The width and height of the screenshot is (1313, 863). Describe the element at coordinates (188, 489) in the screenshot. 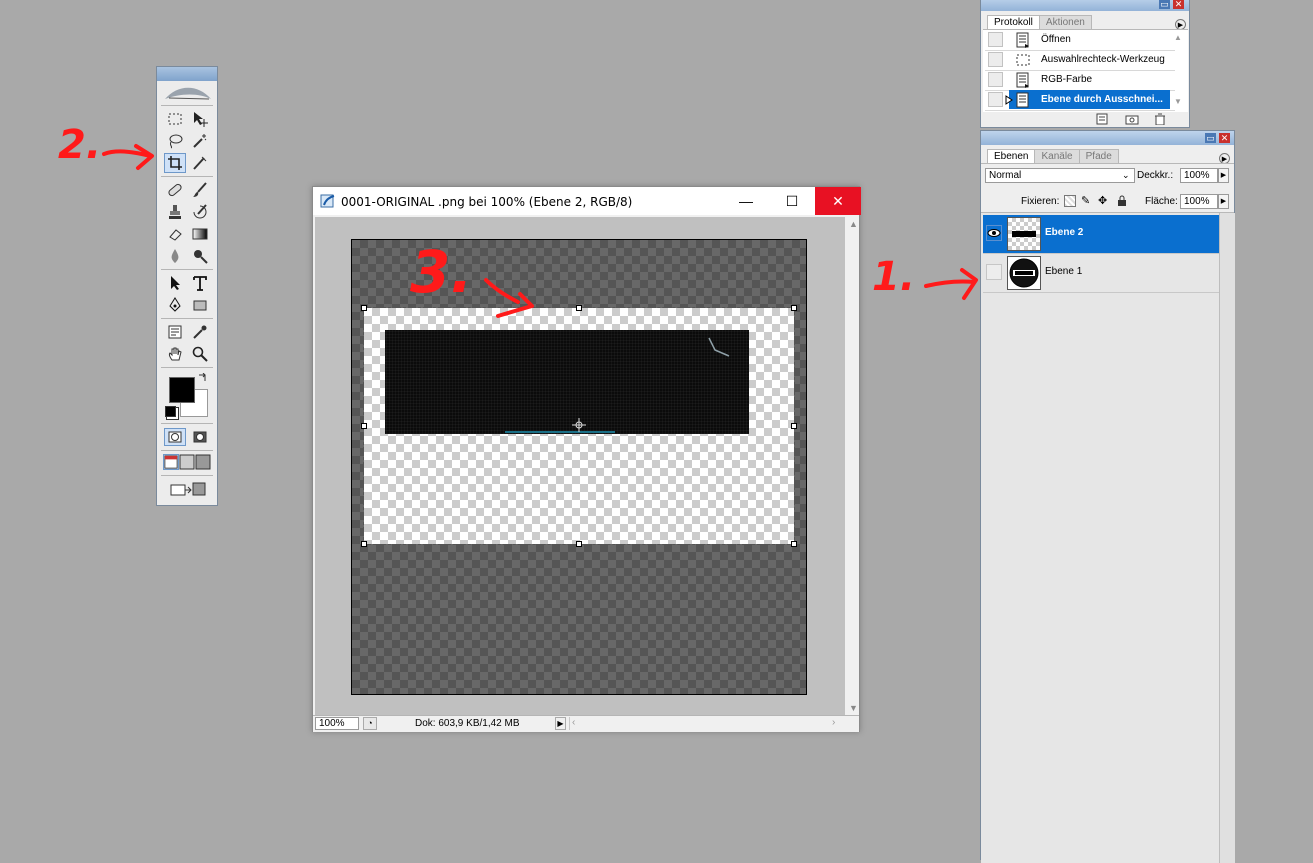

I see `jump-to-imageready-icon` at that location.